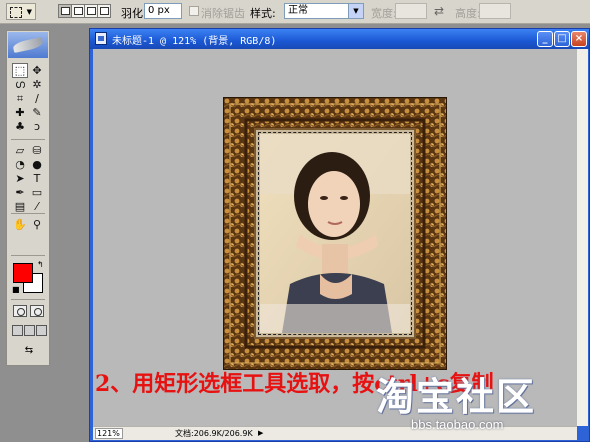  I want to click on default-colors-icon: ■, so click(16, 289).